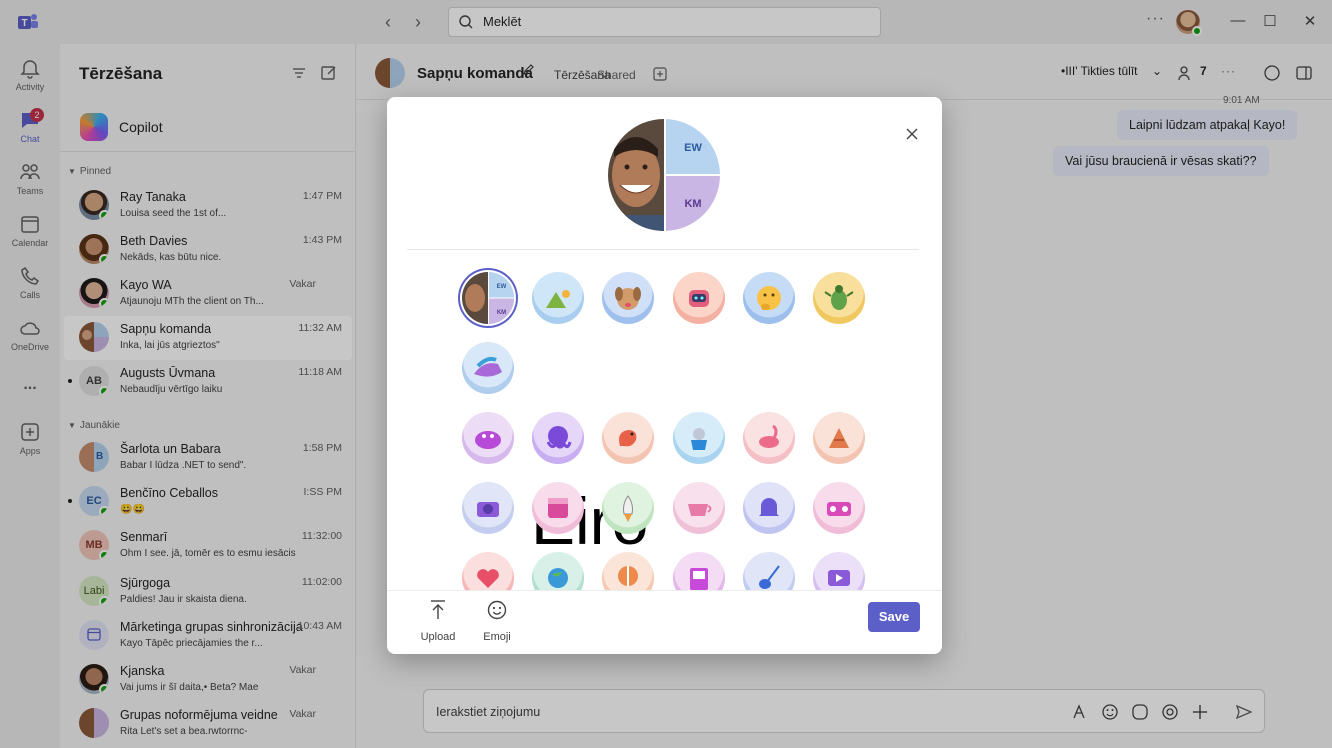 This screenshot has height=748, width=1332. Describe the element at coordinates (692, 204) in the screenshot. I see `preview-initials-bottom: KM` at that location.